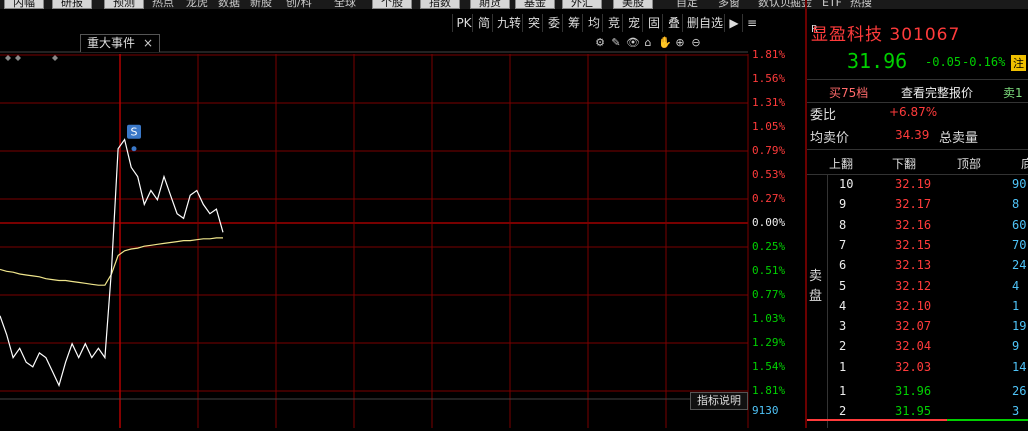  Describe the element at coordinates (841, 163) in the screenshot. I see `ob-page-up: 上翻` at that location.